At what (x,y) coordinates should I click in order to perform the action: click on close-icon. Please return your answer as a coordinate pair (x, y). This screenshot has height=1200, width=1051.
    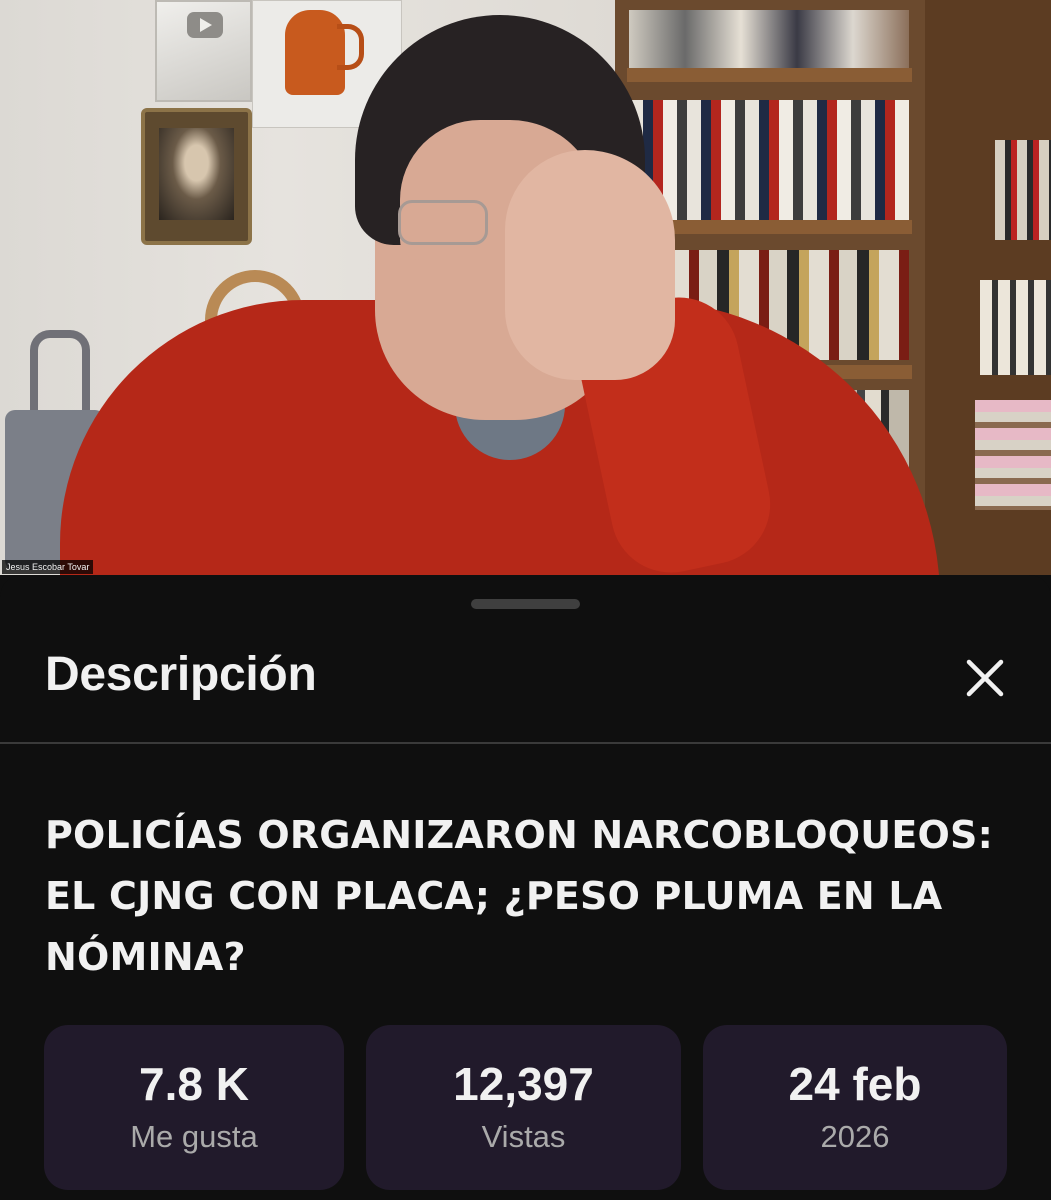
    Looking at the image, I should click on (985, 678).